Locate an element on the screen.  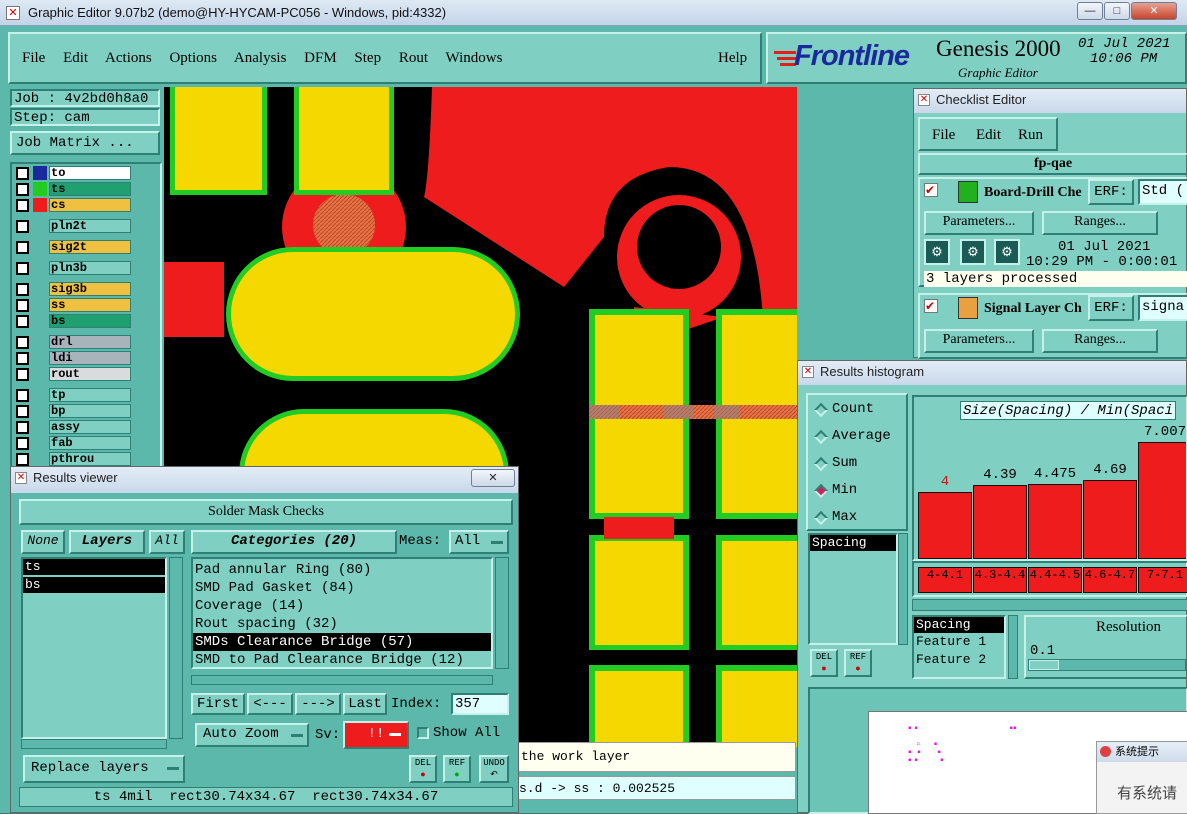
list-item: Spacing is located at coordinates (959, 625).